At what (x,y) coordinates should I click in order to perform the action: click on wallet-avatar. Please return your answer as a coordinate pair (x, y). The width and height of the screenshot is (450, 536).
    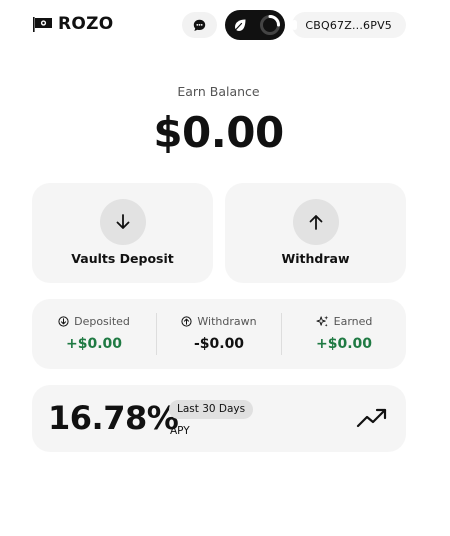
    Looking at the image, I should click on (295, 25).